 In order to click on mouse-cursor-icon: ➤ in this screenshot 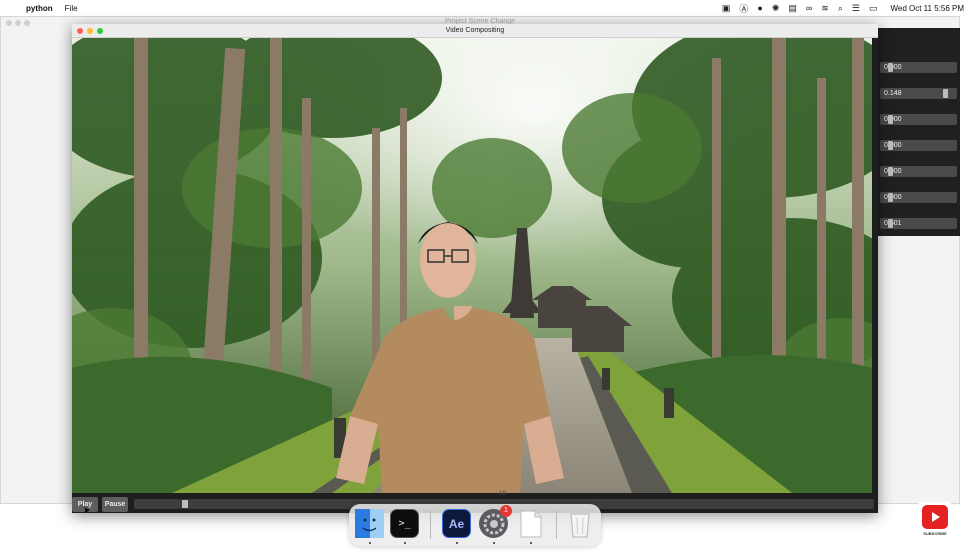, I will do `click(87, 510)`.